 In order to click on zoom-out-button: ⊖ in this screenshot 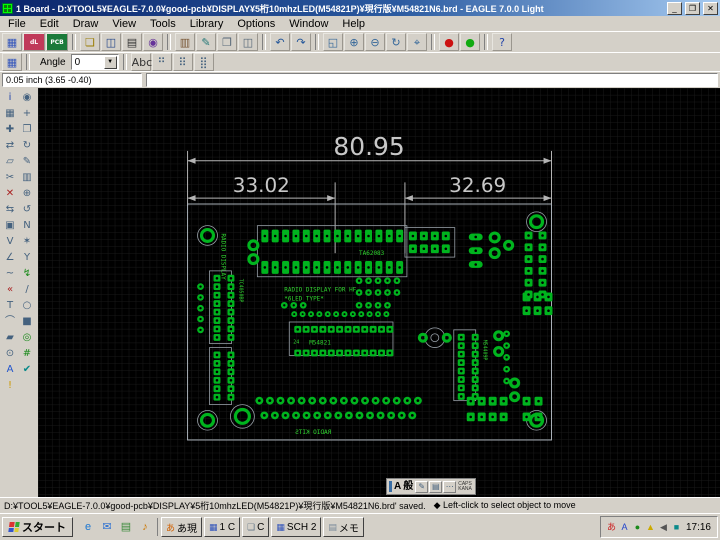, I will do `click(375, 42)`.